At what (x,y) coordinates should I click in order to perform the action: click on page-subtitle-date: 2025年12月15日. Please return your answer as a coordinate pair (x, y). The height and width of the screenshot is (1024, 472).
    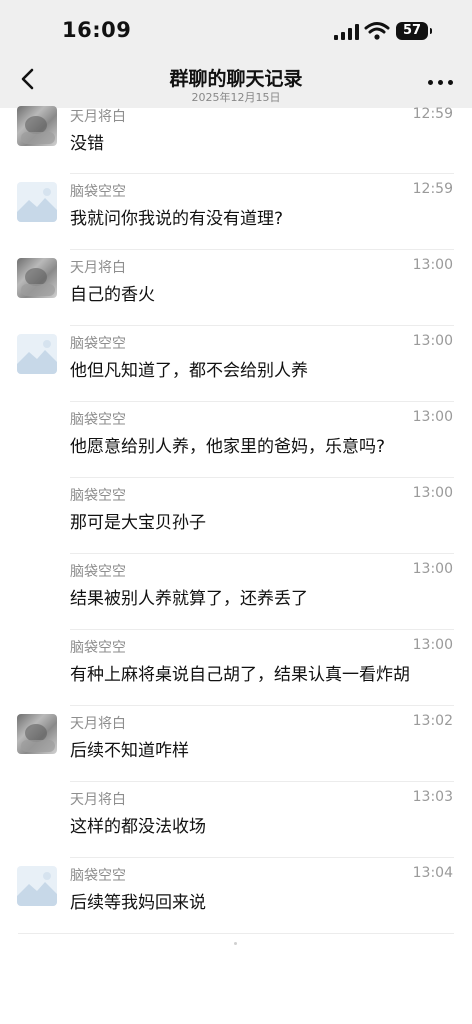
    Looking at the image, I should click on (236, 97).